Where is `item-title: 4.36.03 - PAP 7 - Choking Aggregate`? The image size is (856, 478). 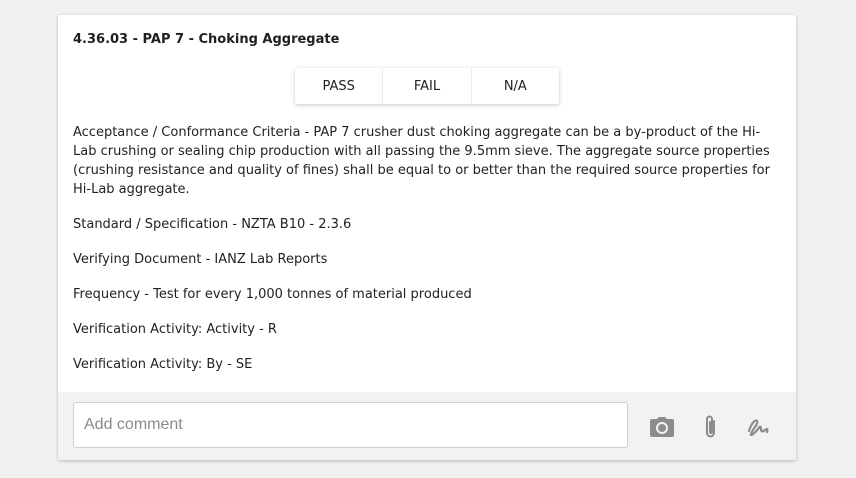 item-title: 4.36.03 - PAP 7 - Choking Aggregate is located at coordinates (206, 39).